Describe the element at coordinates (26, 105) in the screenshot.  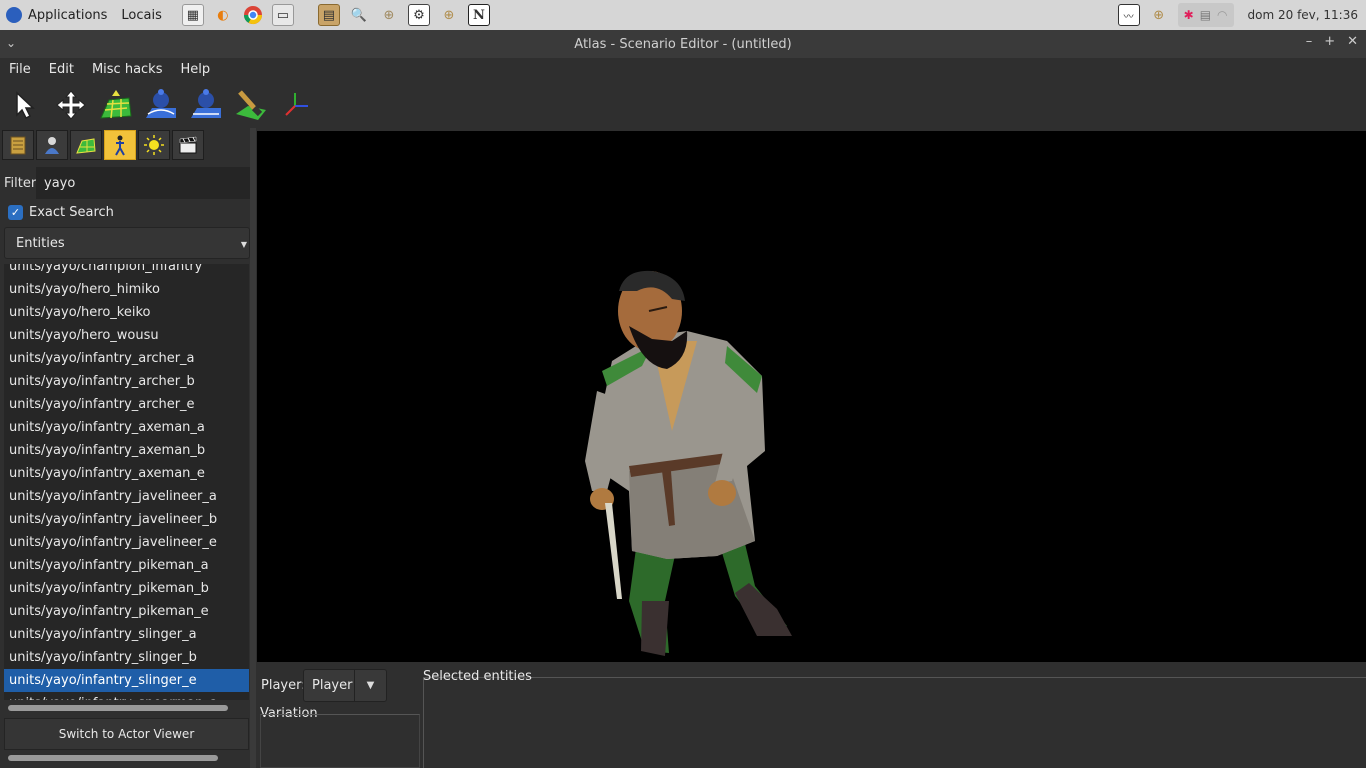
I see `select-tool-icon` at that location.